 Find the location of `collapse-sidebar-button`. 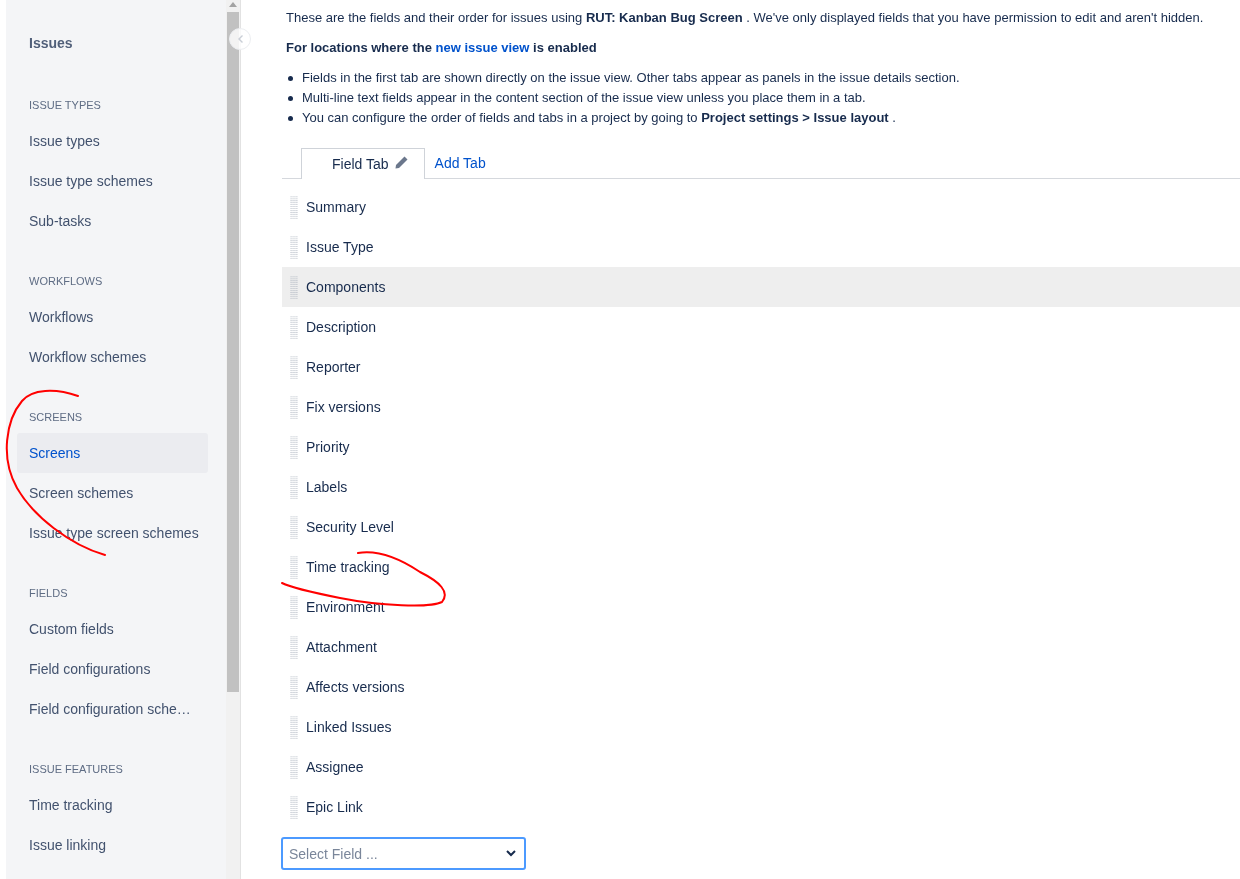

collapse-sidebar-button is located at coordinates (240, 39).